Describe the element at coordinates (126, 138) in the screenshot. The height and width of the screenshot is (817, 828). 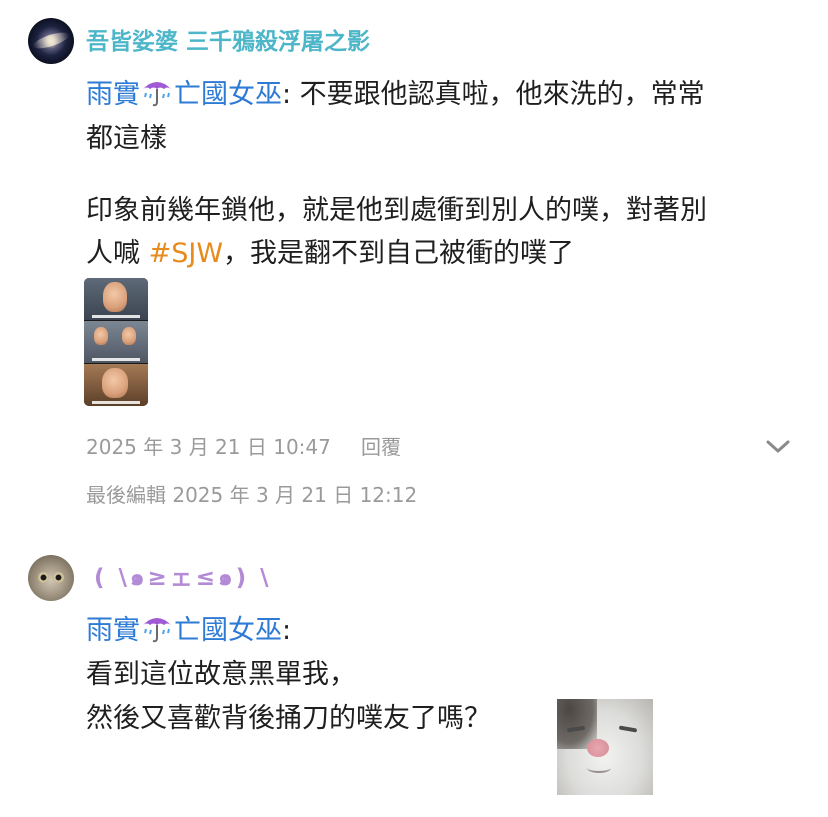
I see `comment-text-line: 都這樣` at that location.